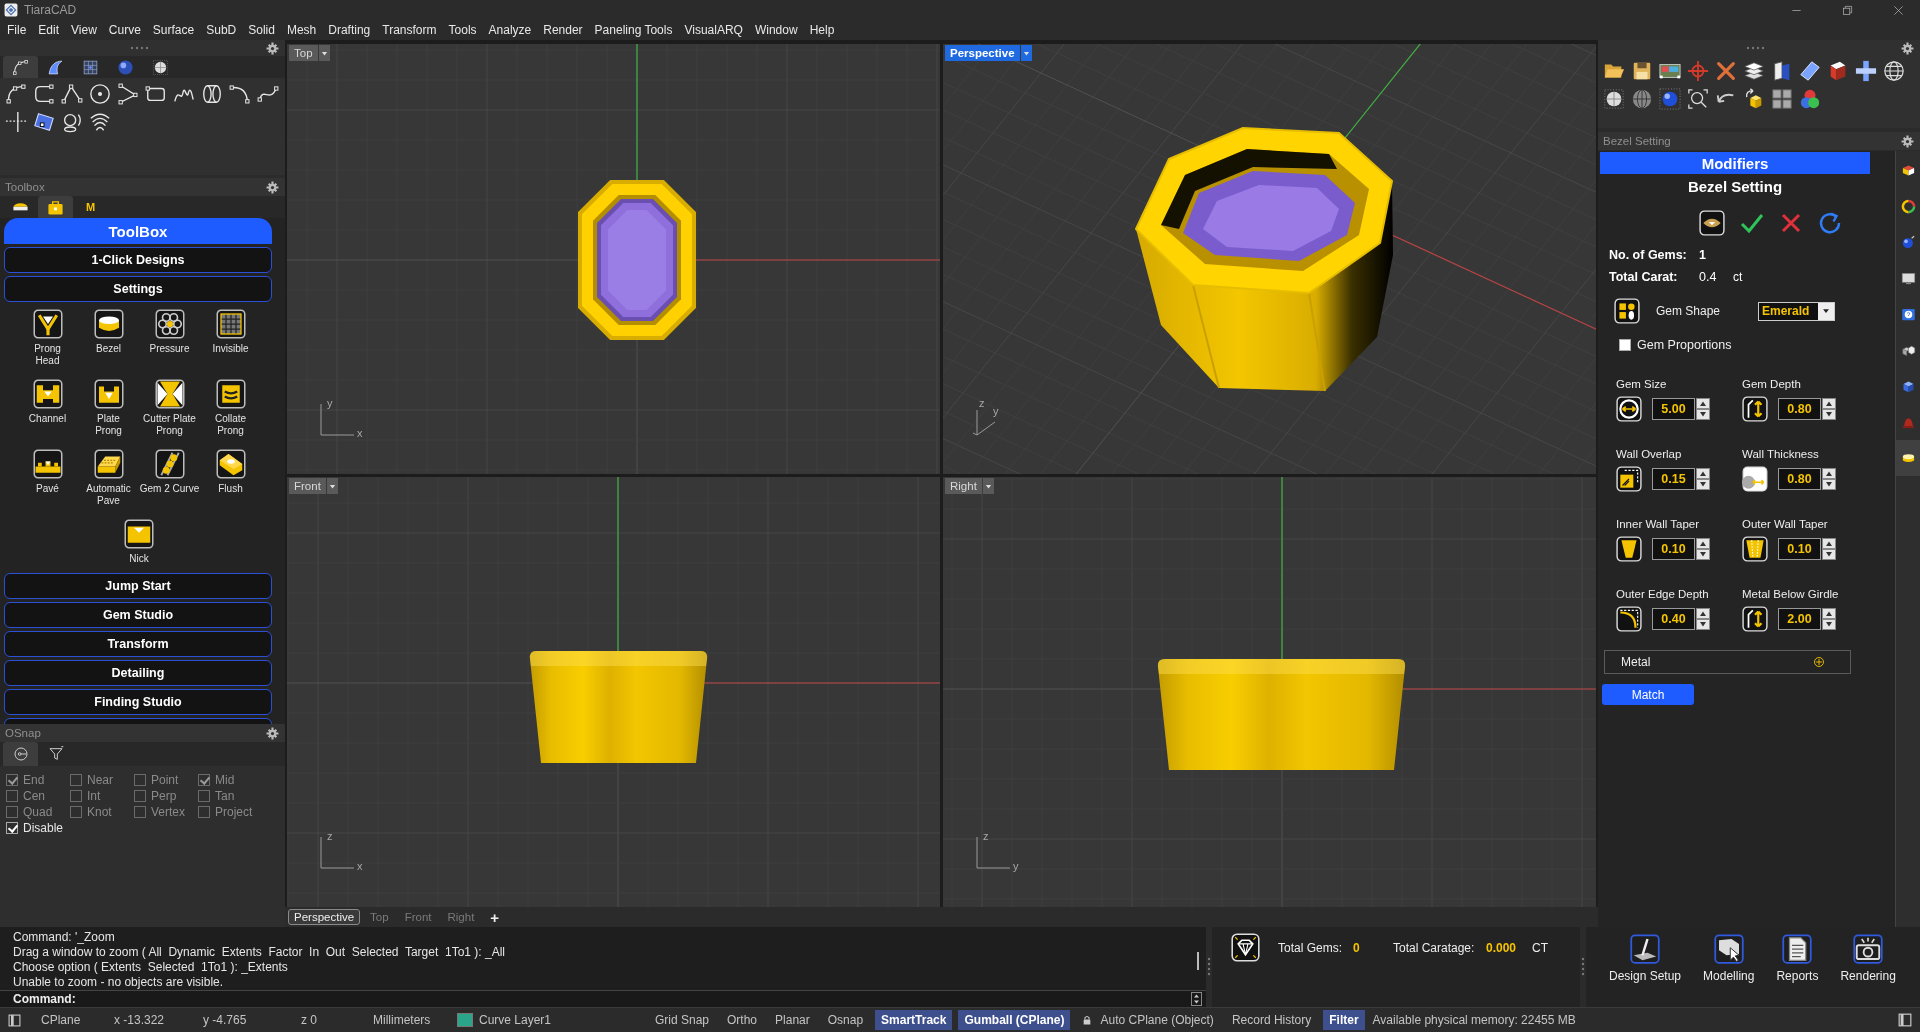 The height and width of the screenshot is (1032, 1920). What do you see at coordinates (47, 338) in the screenshot?
I see `tool-button: Prong Head` at bounding box center [47, 338].